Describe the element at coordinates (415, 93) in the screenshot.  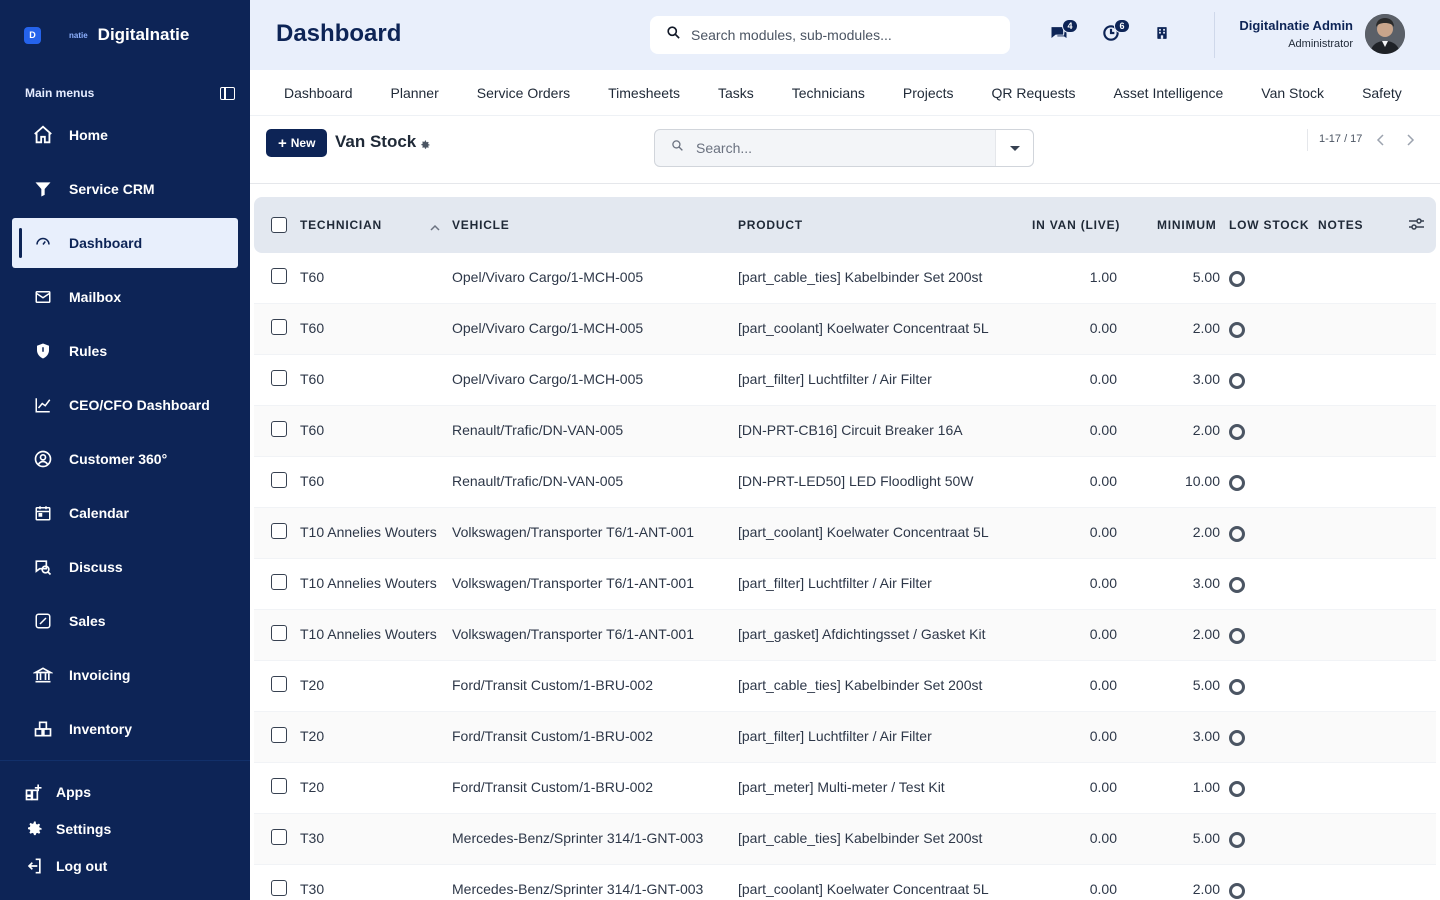
I see `tab-planner: Planner` at that location.